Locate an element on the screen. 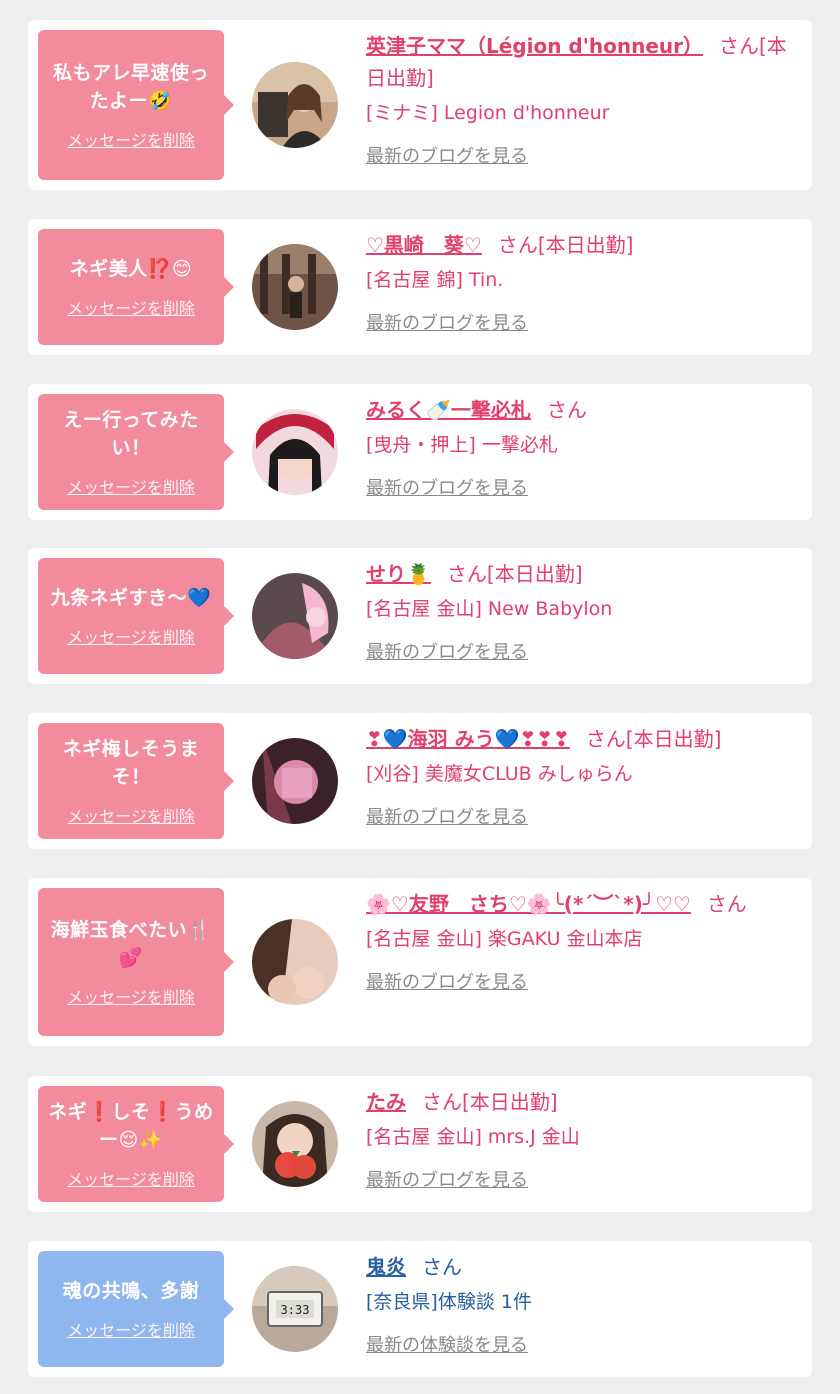  profile-info: みるく🍼一撃必札 さん [曳舟・押上] 一撃必札 最新のブログを見る is located at coordinates (581, 448).